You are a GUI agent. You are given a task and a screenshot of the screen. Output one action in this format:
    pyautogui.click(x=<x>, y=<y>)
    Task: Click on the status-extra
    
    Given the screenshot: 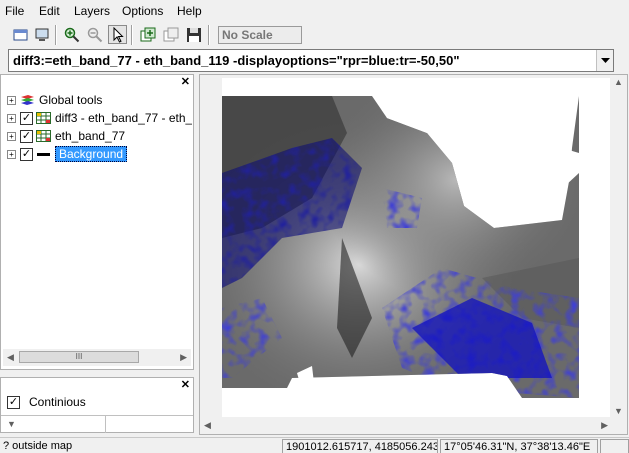 What is the action you would take?
    pyautogui.click(x=614, y=446)
    